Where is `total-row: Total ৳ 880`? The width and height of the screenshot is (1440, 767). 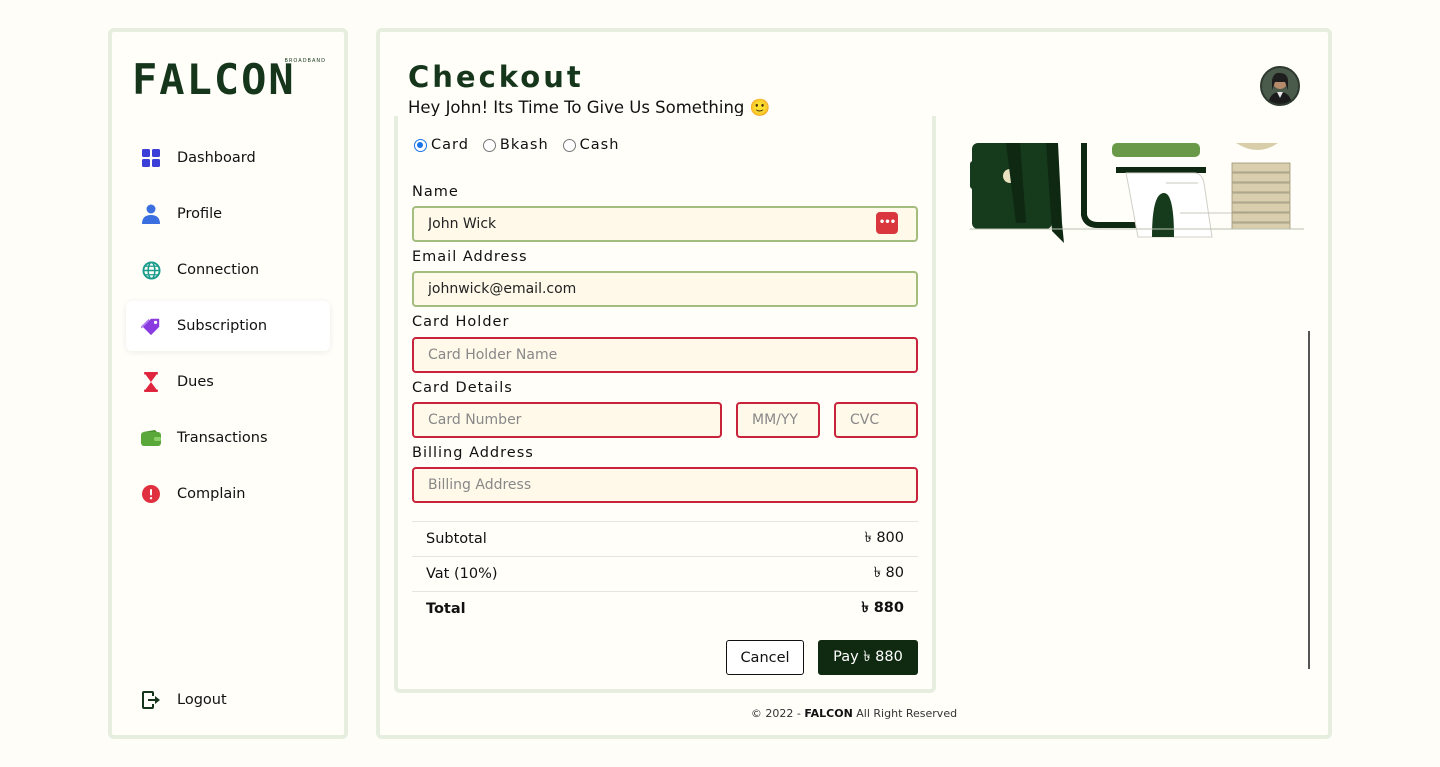 total-row: Total ৳ 880 is located at coordinates (665, 608).